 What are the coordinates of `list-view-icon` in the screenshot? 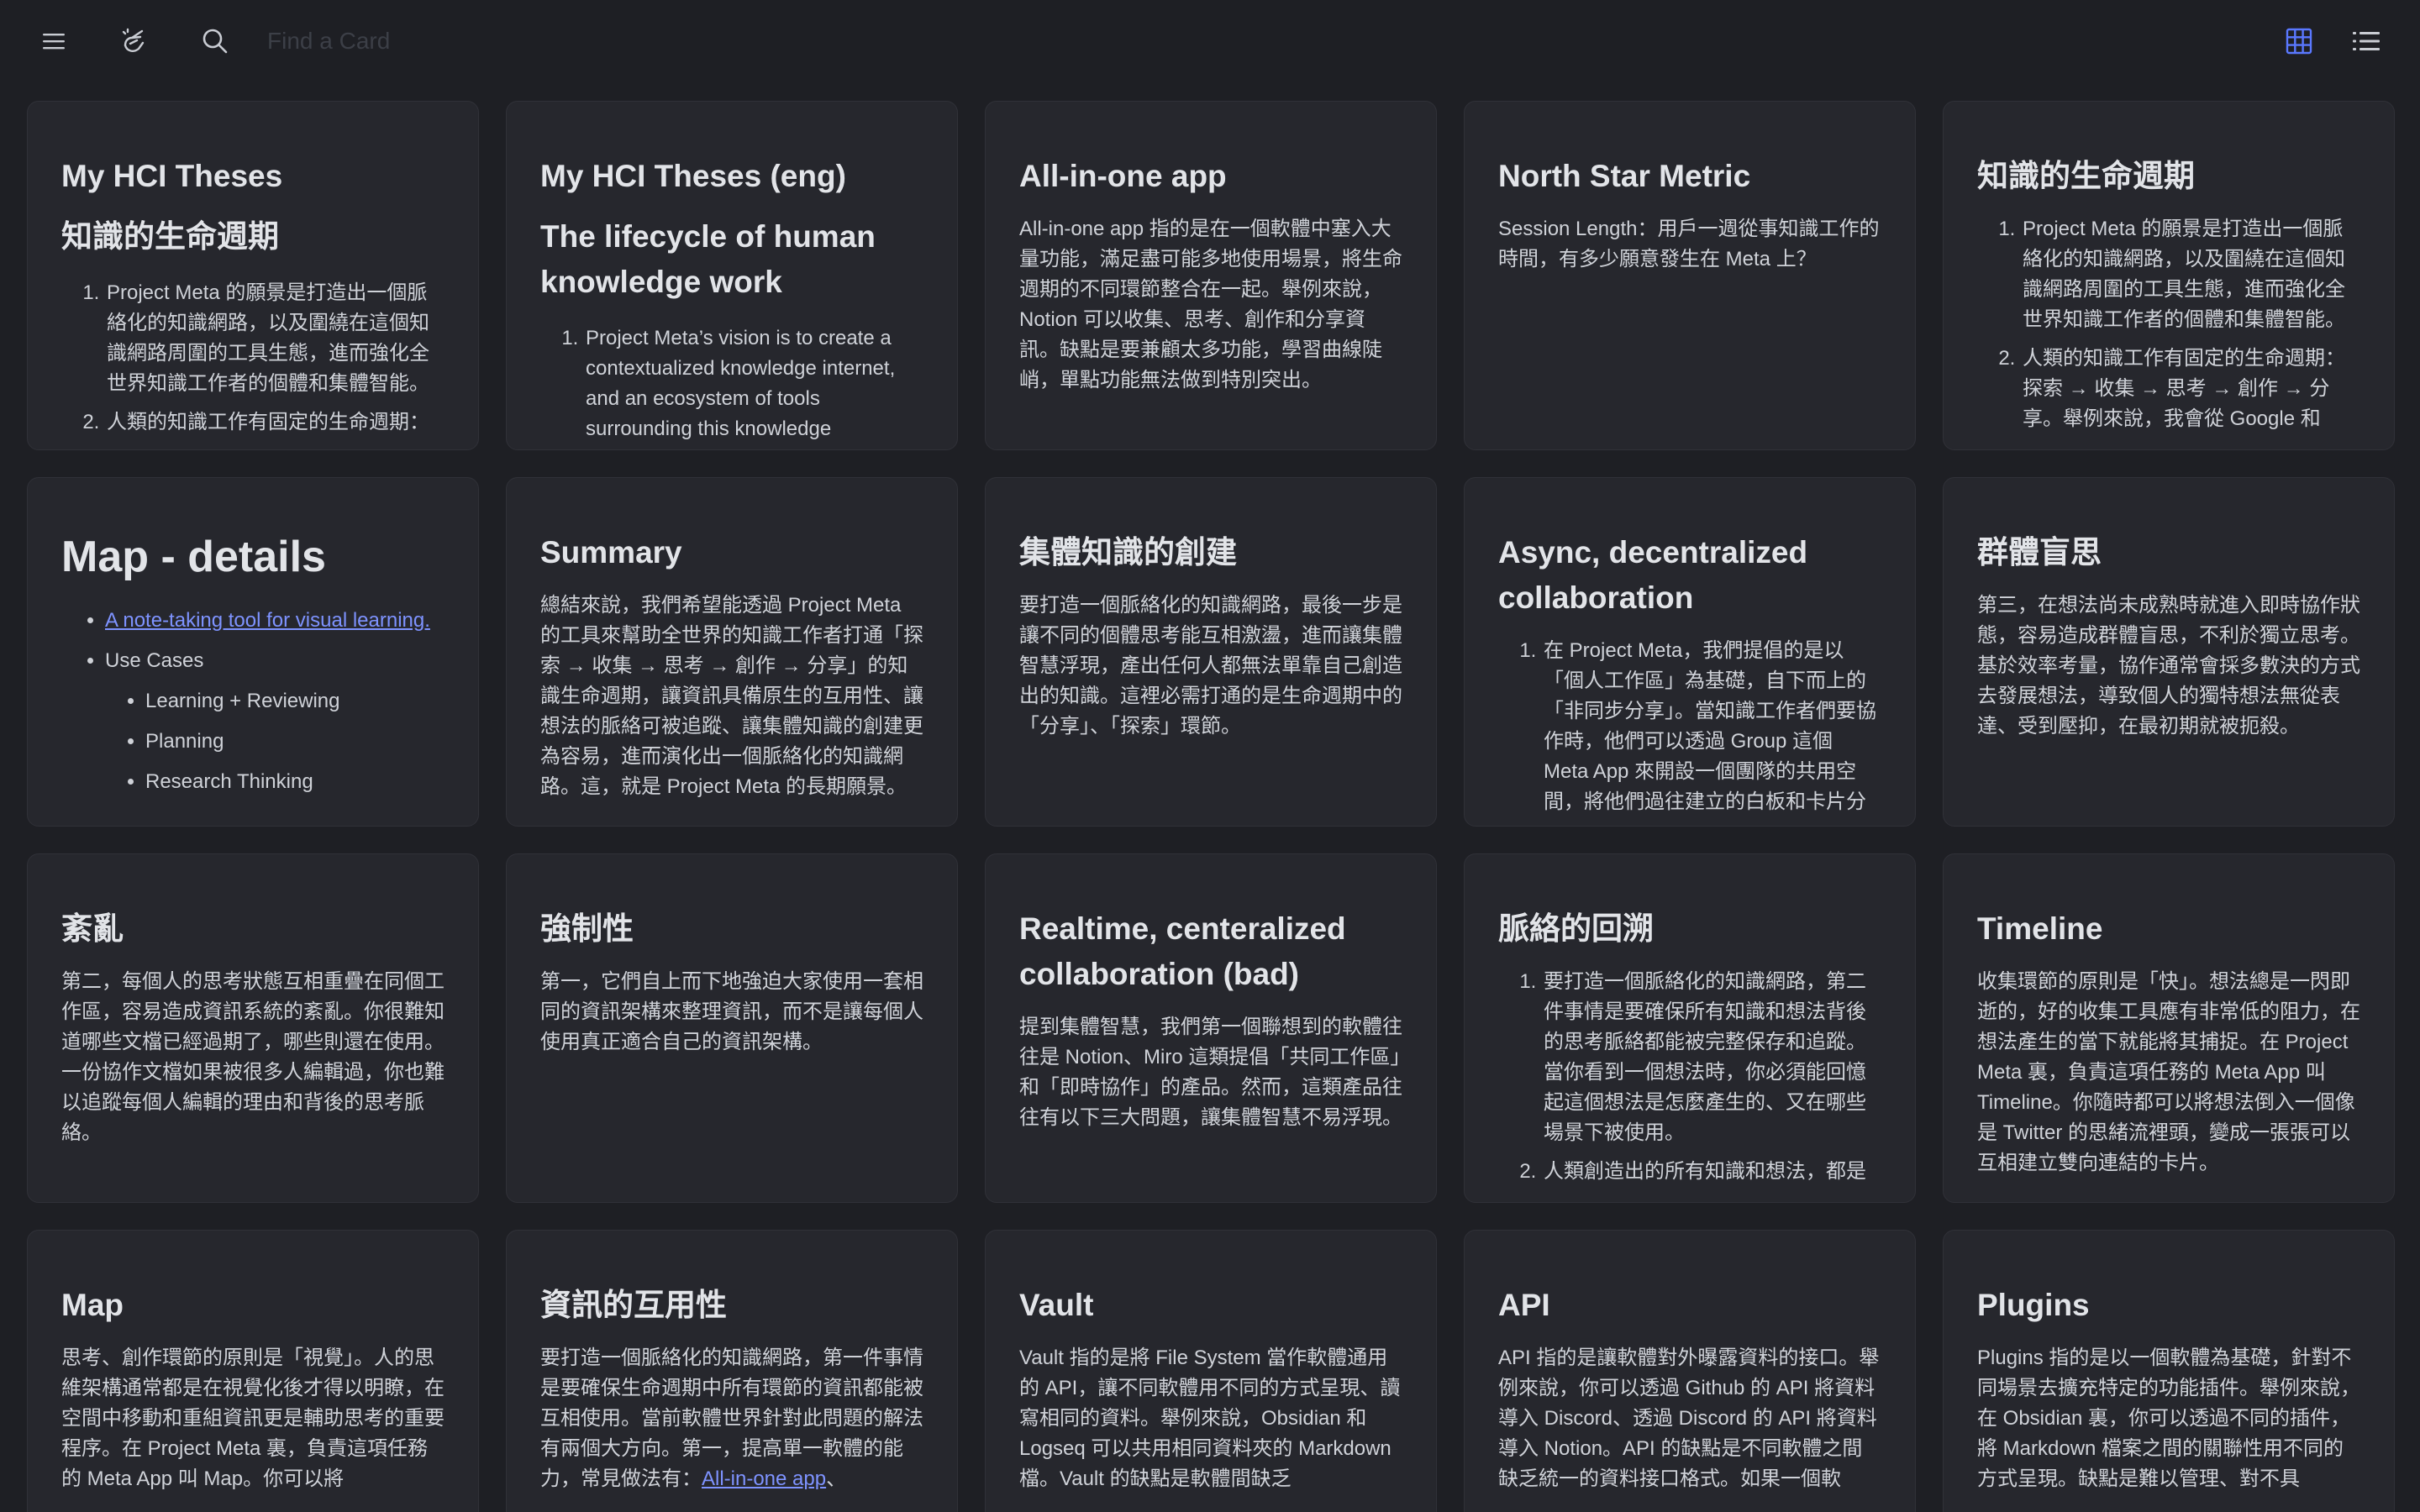 It's located at (2366, 41).